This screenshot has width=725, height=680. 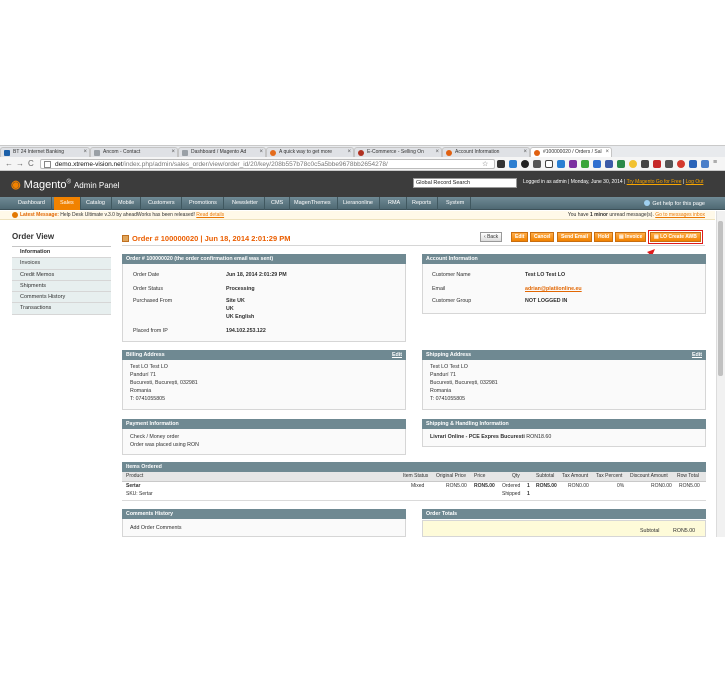 I want to click on warning-icon, so click(x=15, y=215).